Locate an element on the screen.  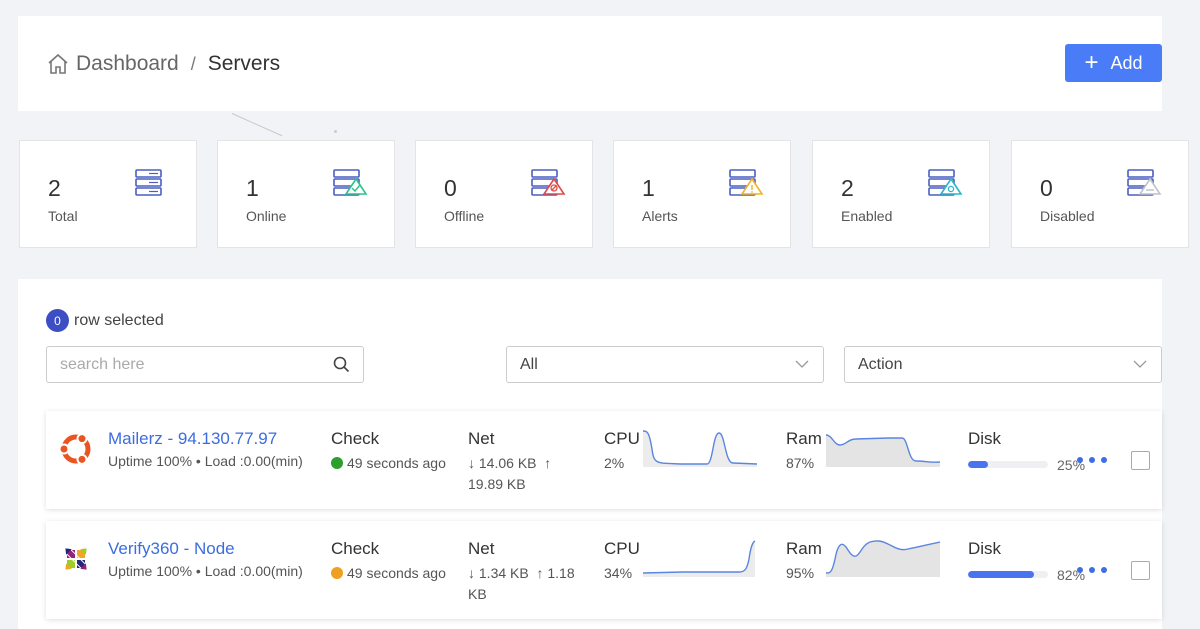
action-select: Action is located at coordinates (1003, 364).